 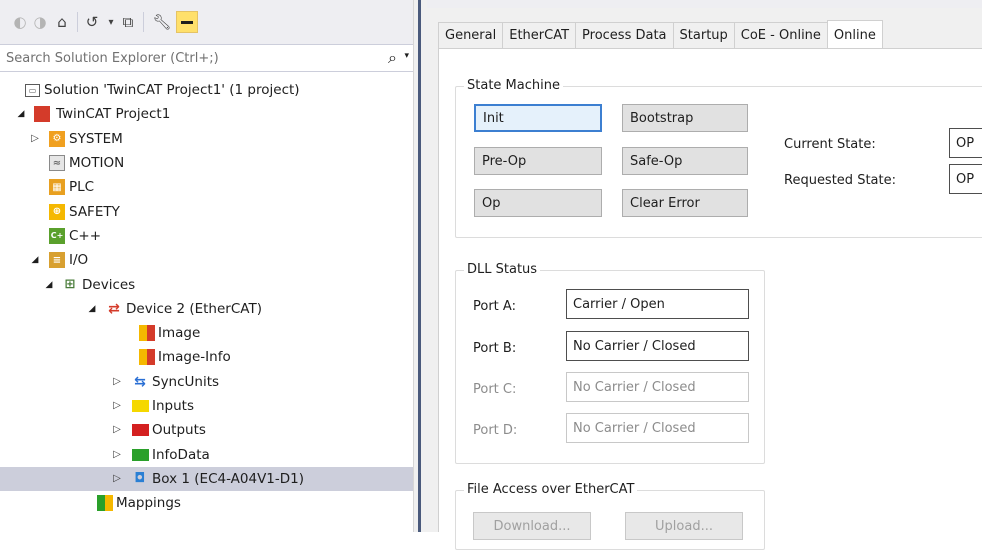 What do you see at coordinates (965, 179) in the screenshot?
I see `requested-state-field: OP` at bounding box center [965, 179].